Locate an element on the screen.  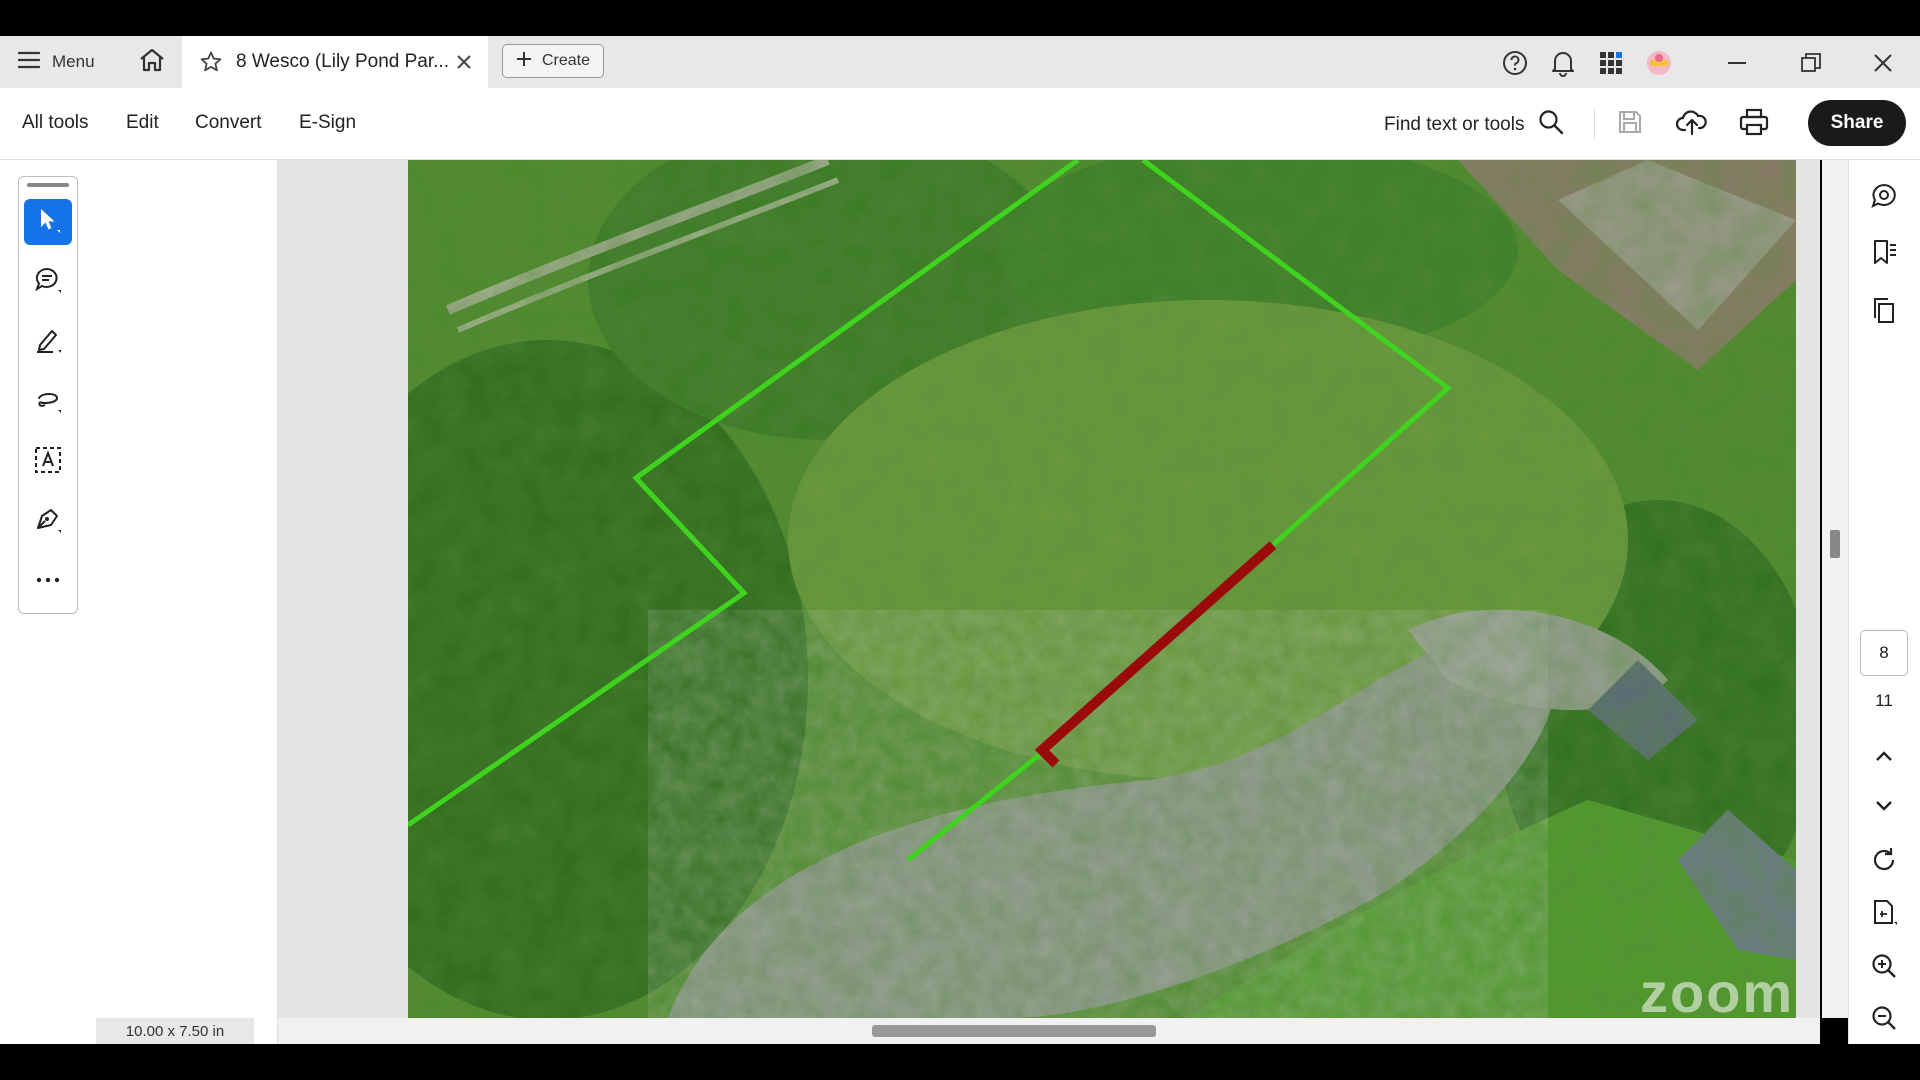
vertical-scrollbar is located at coordinates (1835, 589).